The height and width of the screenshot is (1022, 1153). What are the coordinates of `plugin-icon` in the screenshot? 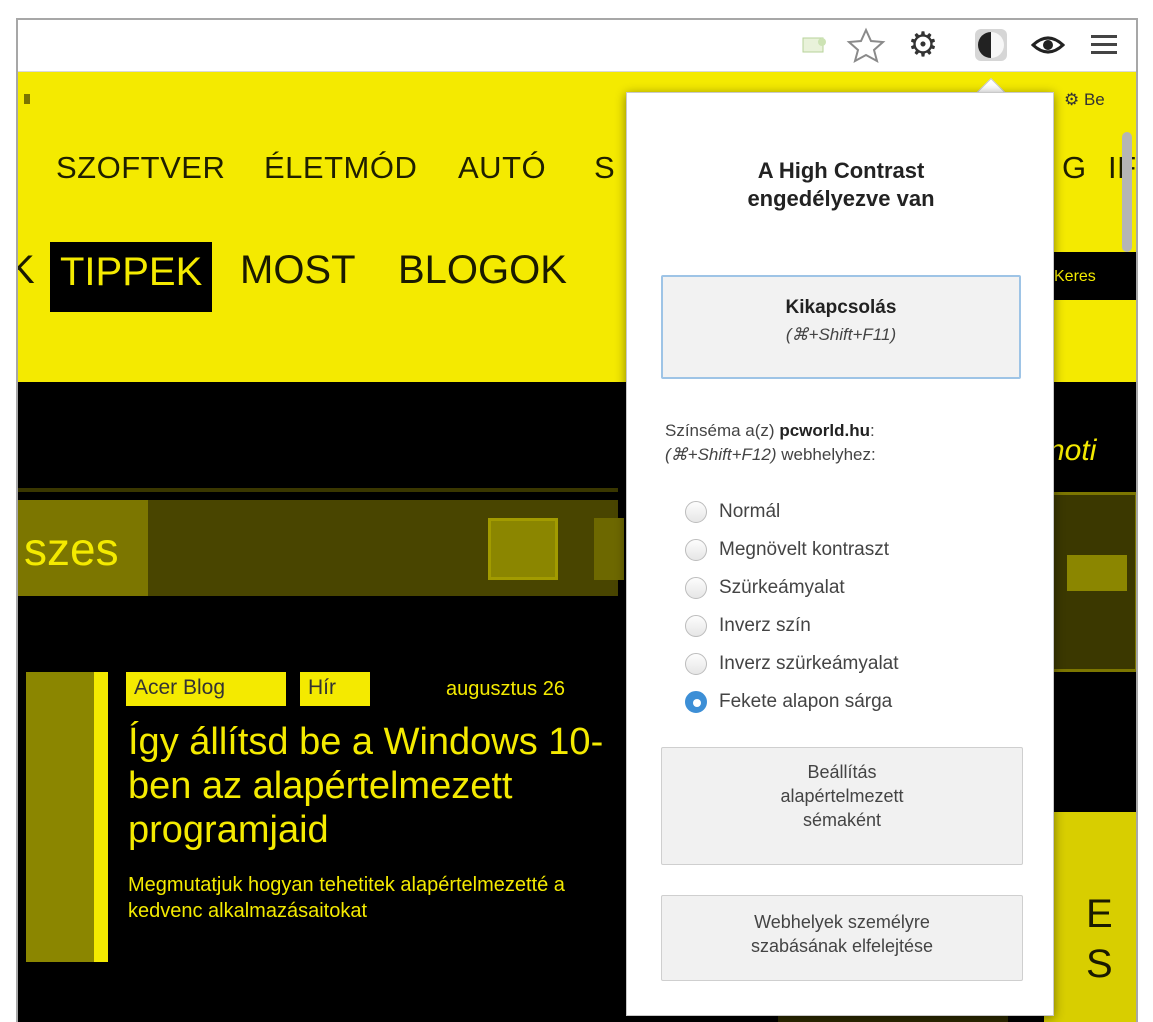 It's located at (815, 45).